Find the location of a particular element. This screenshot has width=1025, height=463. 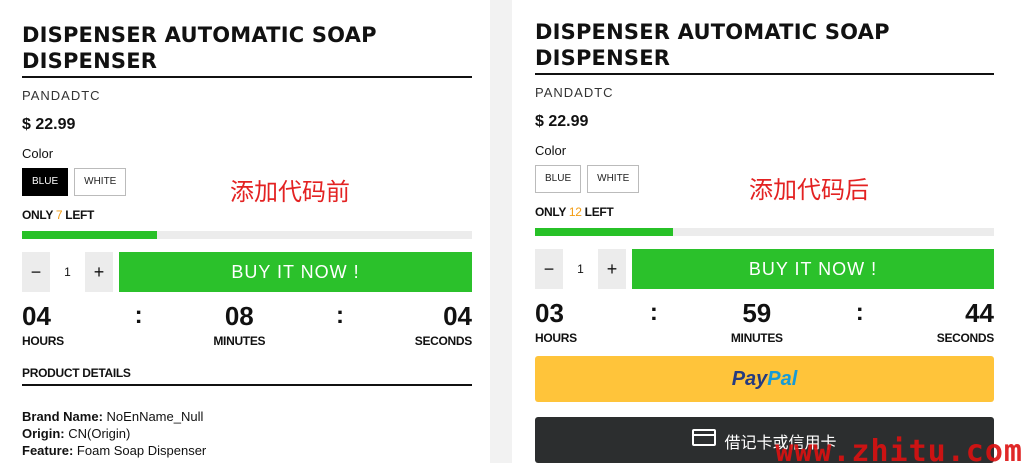

timer-minutes: 08 MINUTES is located at coordinates (239, 325).